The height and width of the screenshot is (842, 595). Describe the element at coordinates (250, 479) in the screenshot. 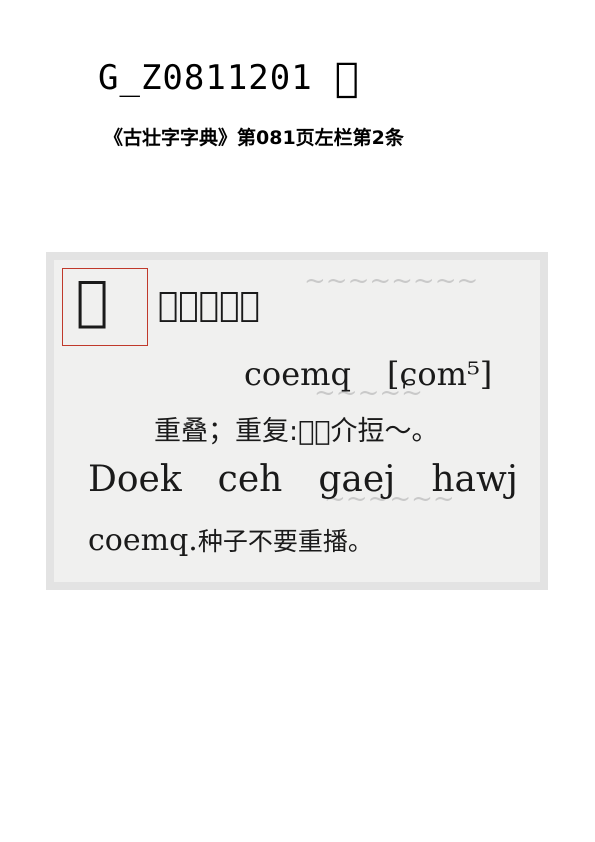

I see `example-word: ceh` at that location.